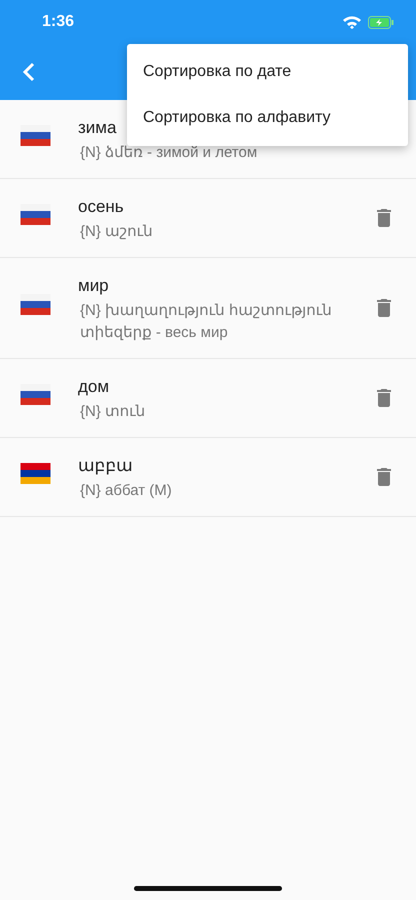 The width and height of the screenshot is (416, 900). Describe the element at coordinates (206, 322) in the screenshot. I see `word-translation: {N} խաղաղություն հաշտություն տիեզերք - весь мир` at that location.